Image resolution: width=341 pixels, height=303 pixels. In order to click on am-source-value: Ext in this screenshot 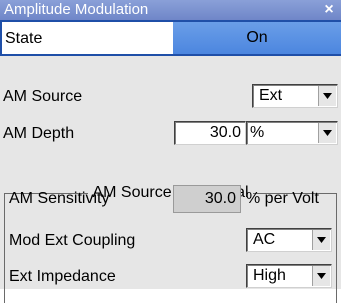, I will do `click(271, 95)`.